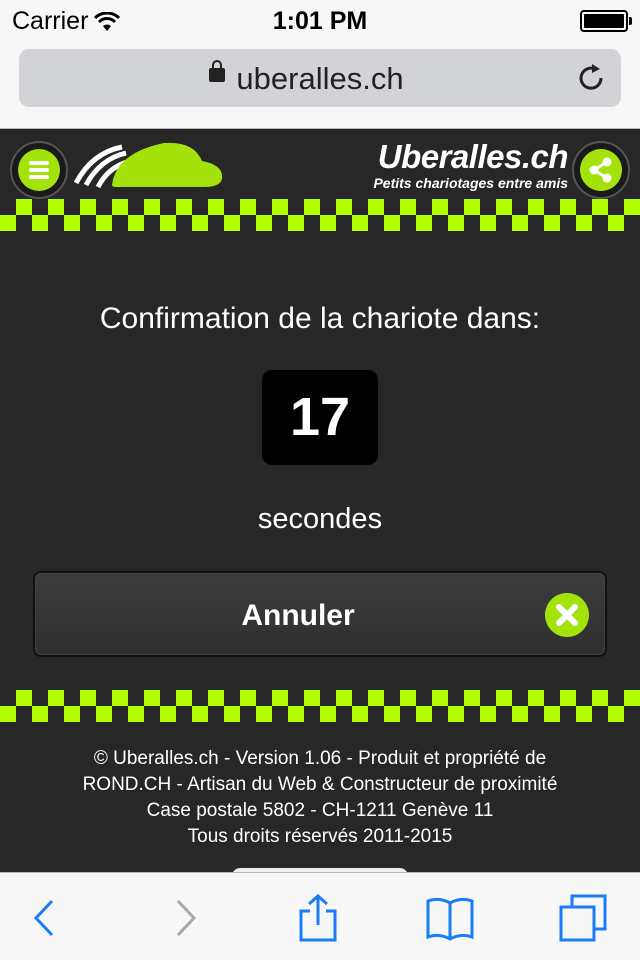  What do you see at coordinates (298, 615) in the screenshot?
I see `cancel-label: Annuler` at bounding box center [298, 615].